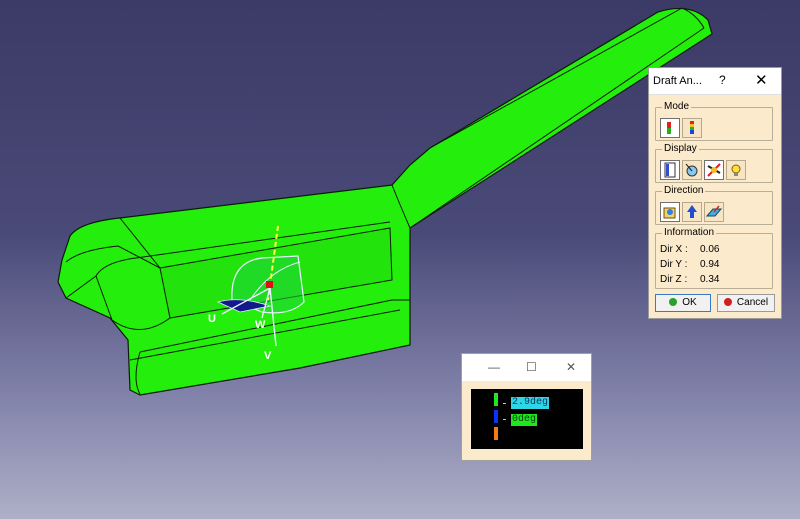 This screenshot has width=800, height=519. What do you see at coordinates (524, 420) in the screenshot?
I see `legend-value-2: 0deg` at bounding box center [524, 420].